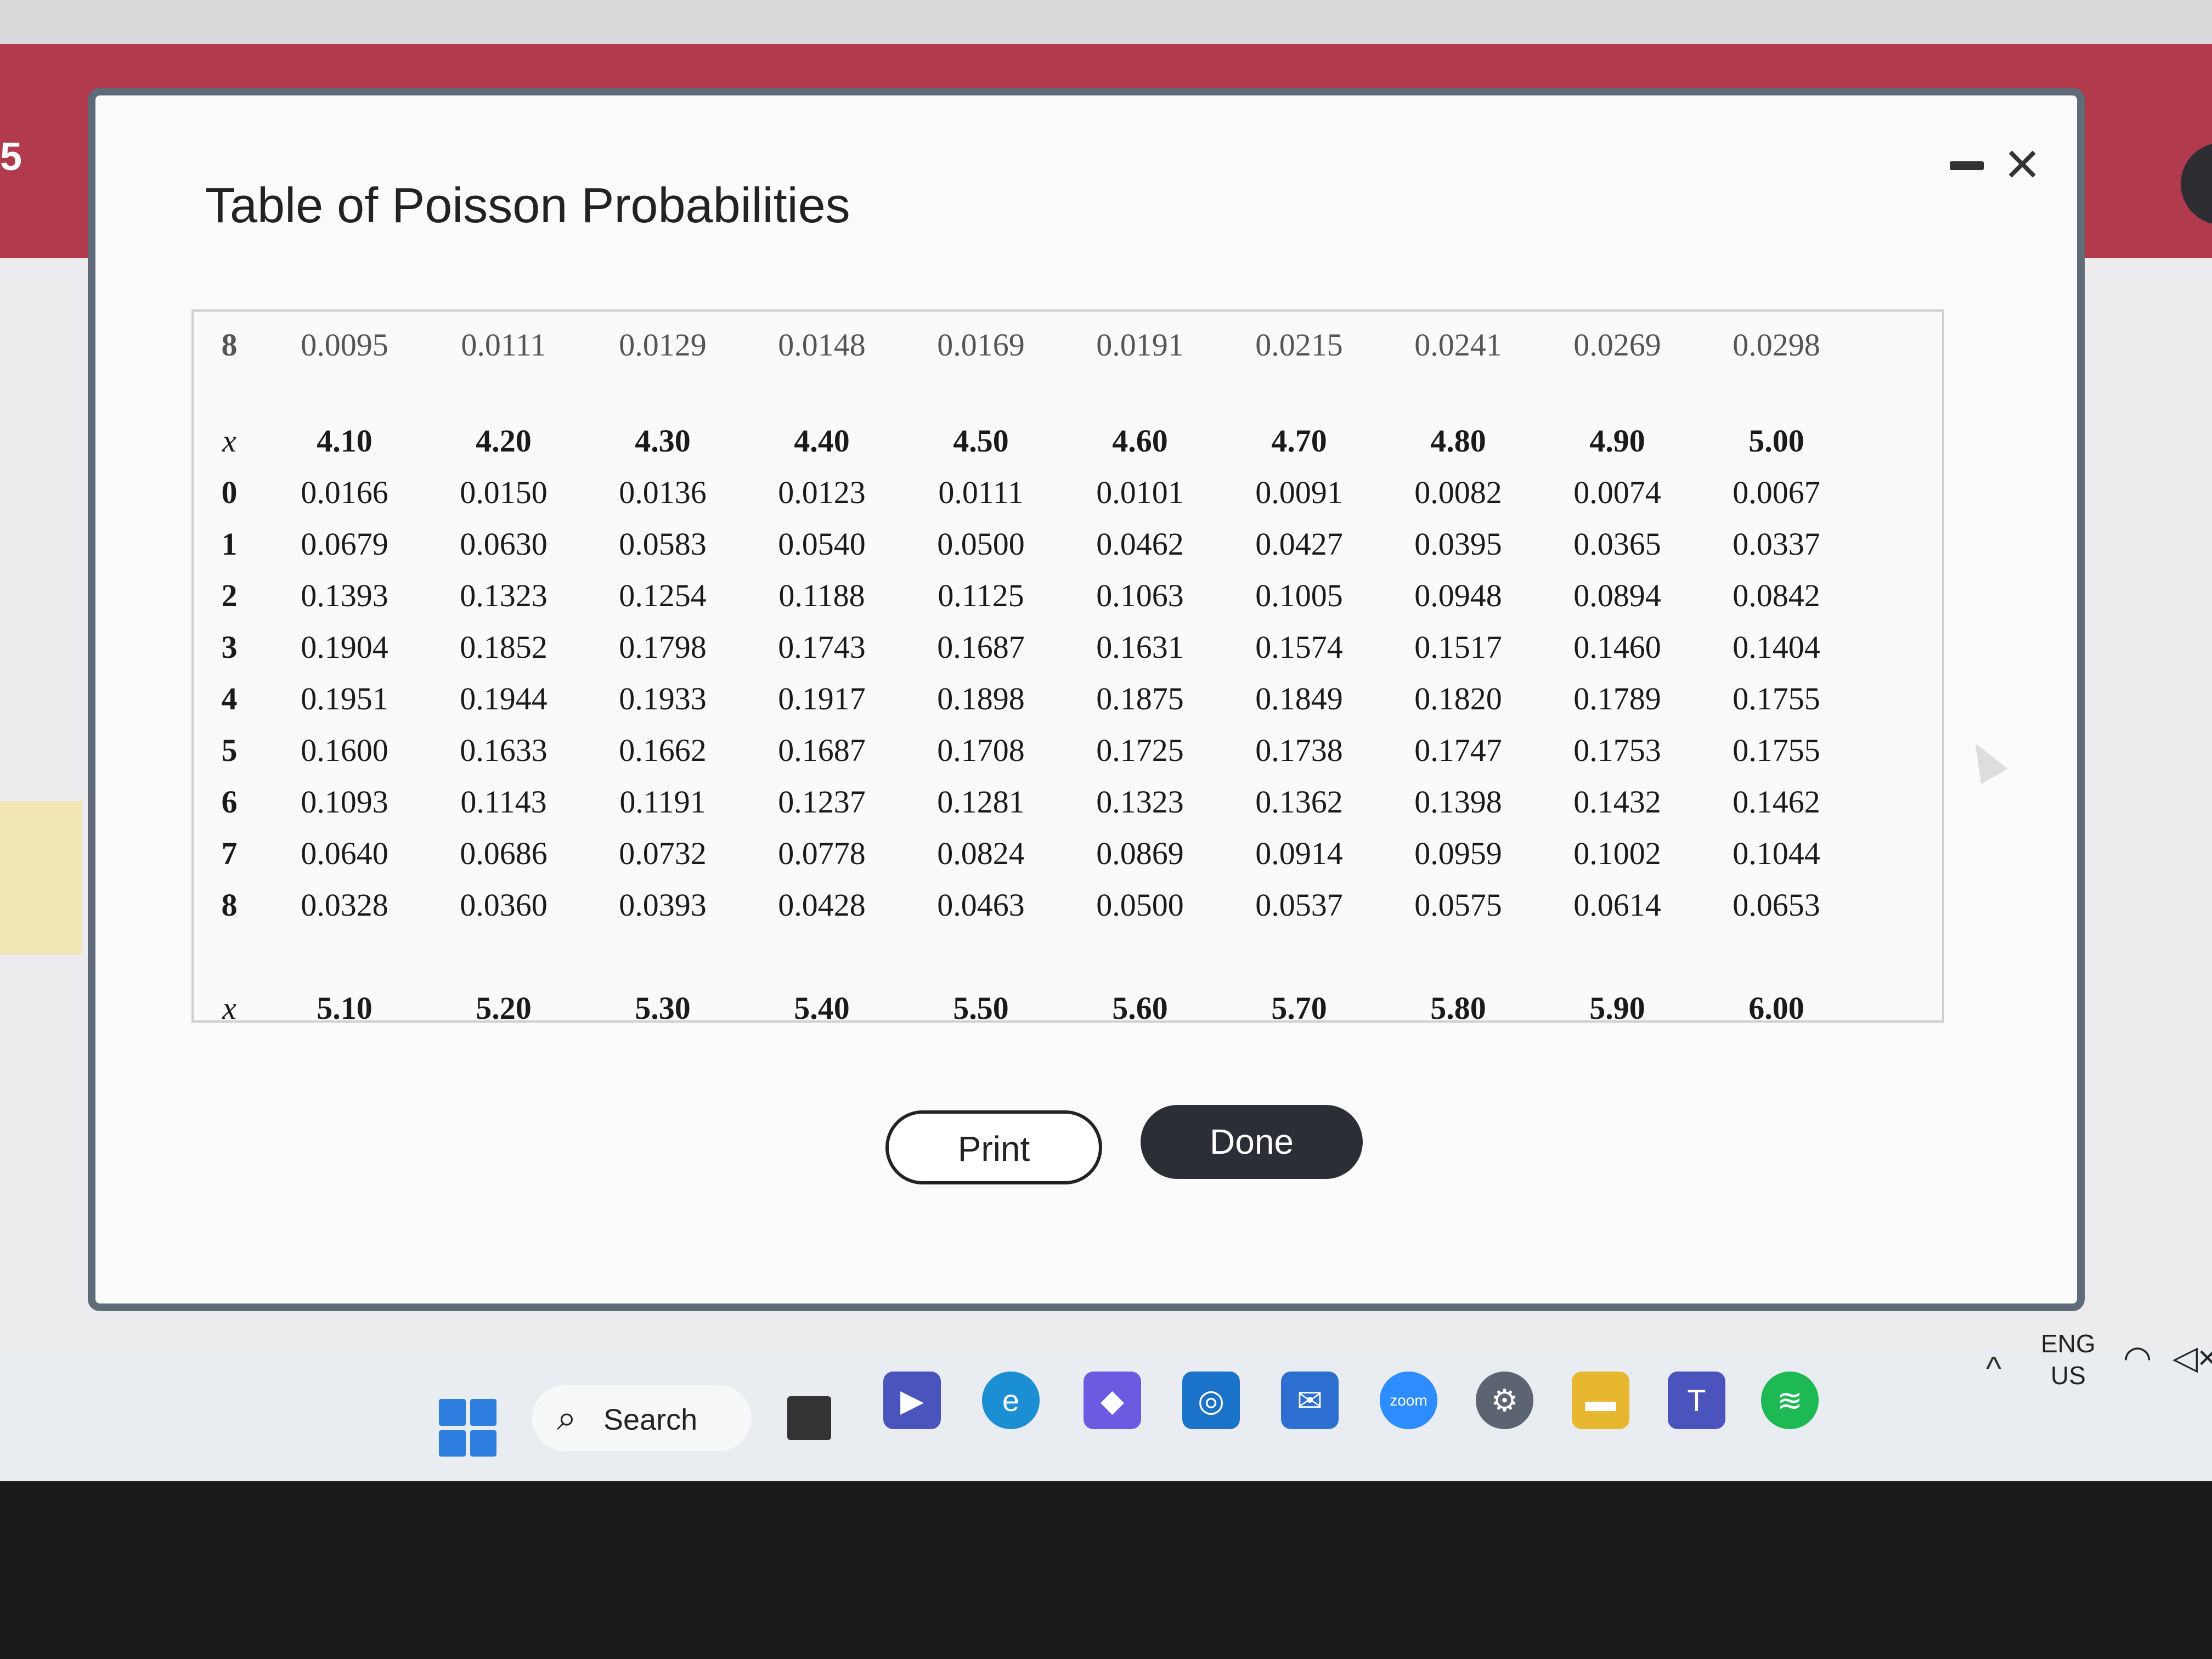  I want to click on done-button: Done, so click(1252, 1142).